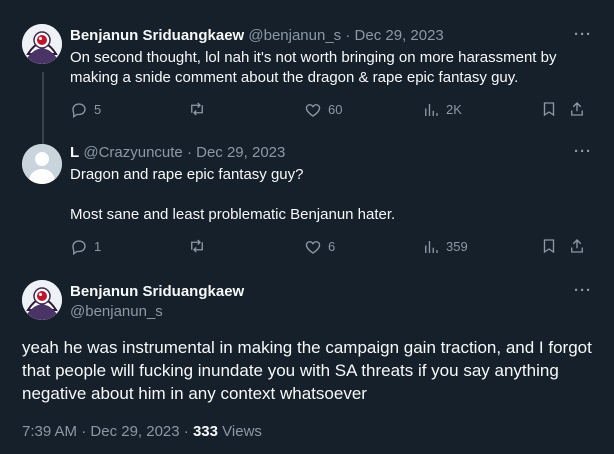 Image resolution: width=614 pixels, height=454 pixels. I want to click on action-bar: 5 60 2K, so click(332, 110).